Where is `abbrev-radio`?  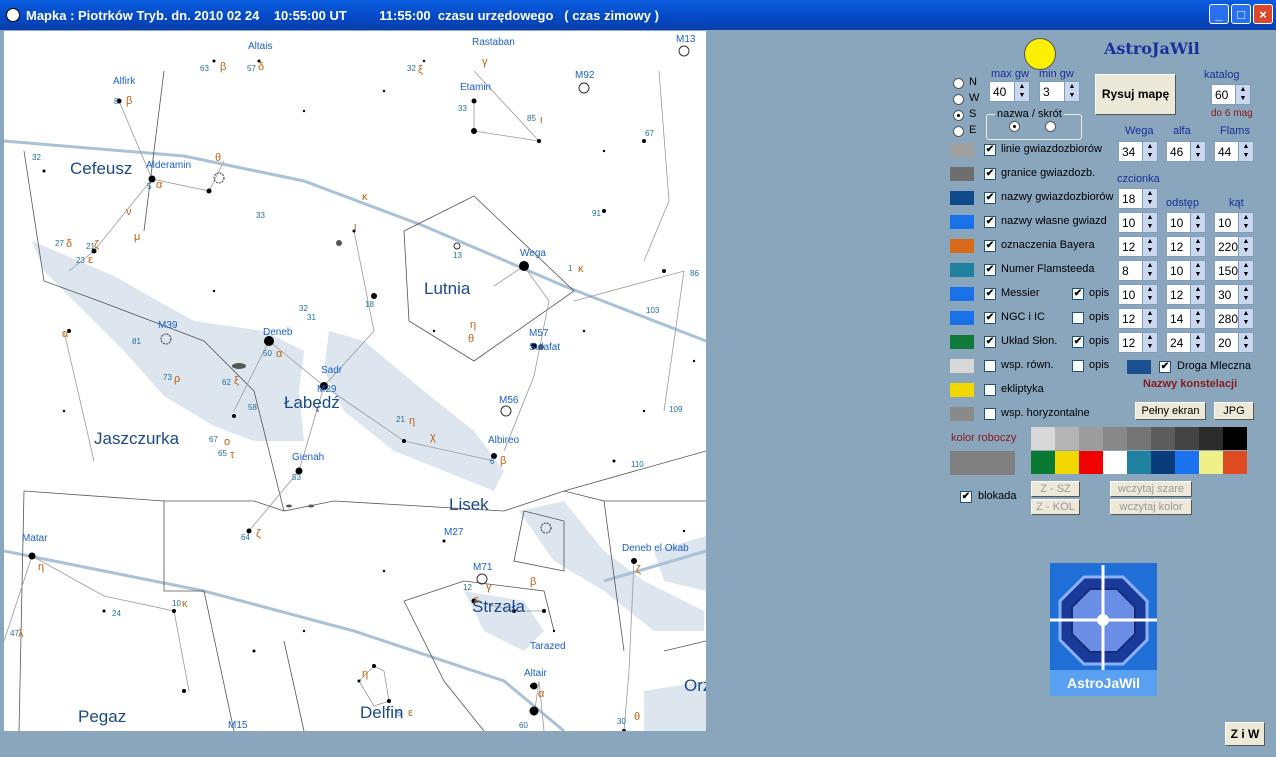
abbrev-radio is located at coordinates (1050, 126).